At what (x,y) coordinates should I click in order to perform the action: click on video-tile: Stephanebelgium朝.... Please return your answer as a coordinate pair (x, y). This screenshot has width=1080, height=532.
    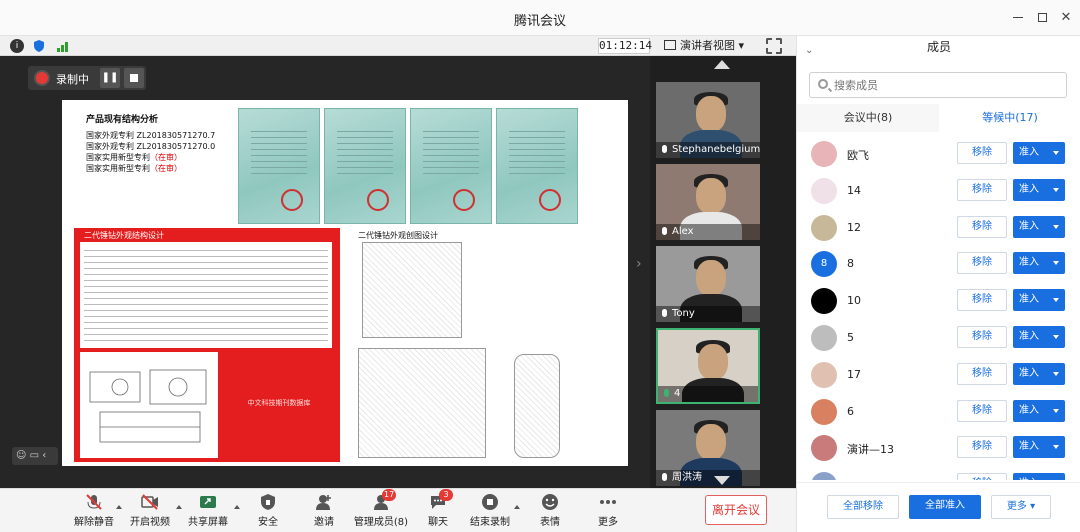
    Looking at the image, I should click on (708, 120).